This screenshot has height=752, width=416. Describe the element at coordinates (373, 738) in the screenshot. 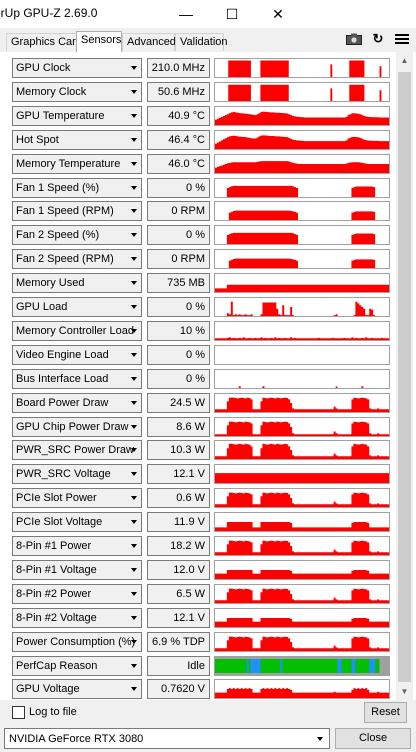

I see `close-button: Close` at that location.